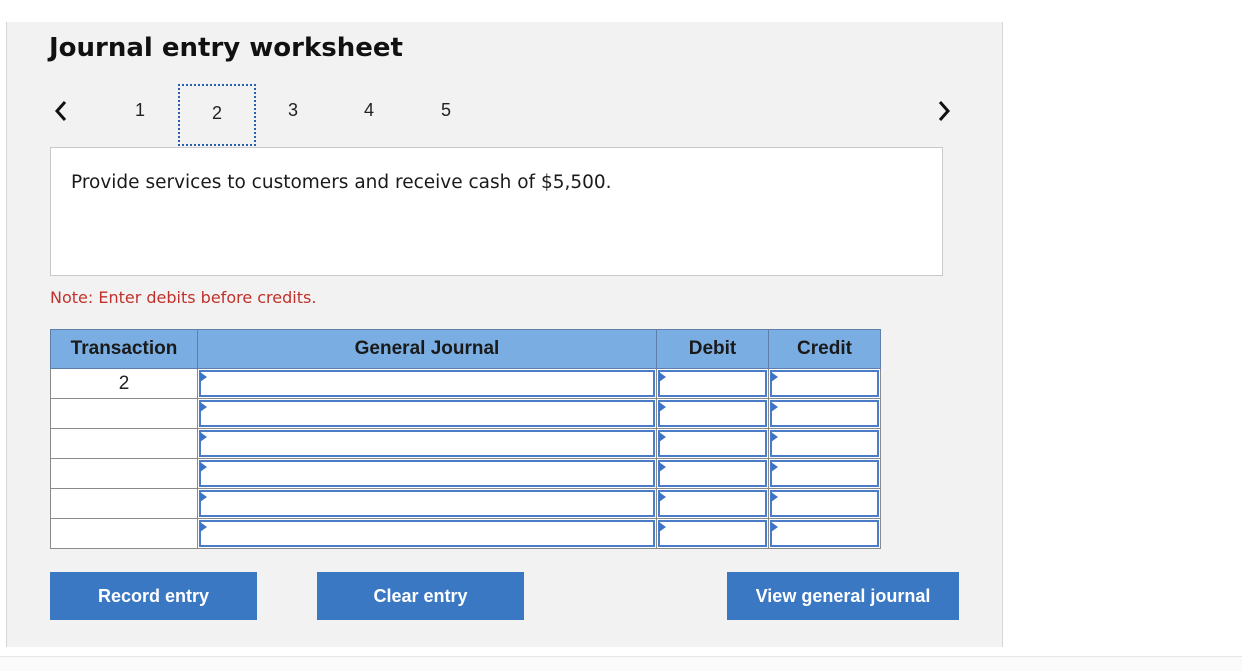 The image size is (1242, 671). What do you see at coordinates (712, 349) in the screenshot?
I see `header-debit: Debit` at bounding box center [712, 349].